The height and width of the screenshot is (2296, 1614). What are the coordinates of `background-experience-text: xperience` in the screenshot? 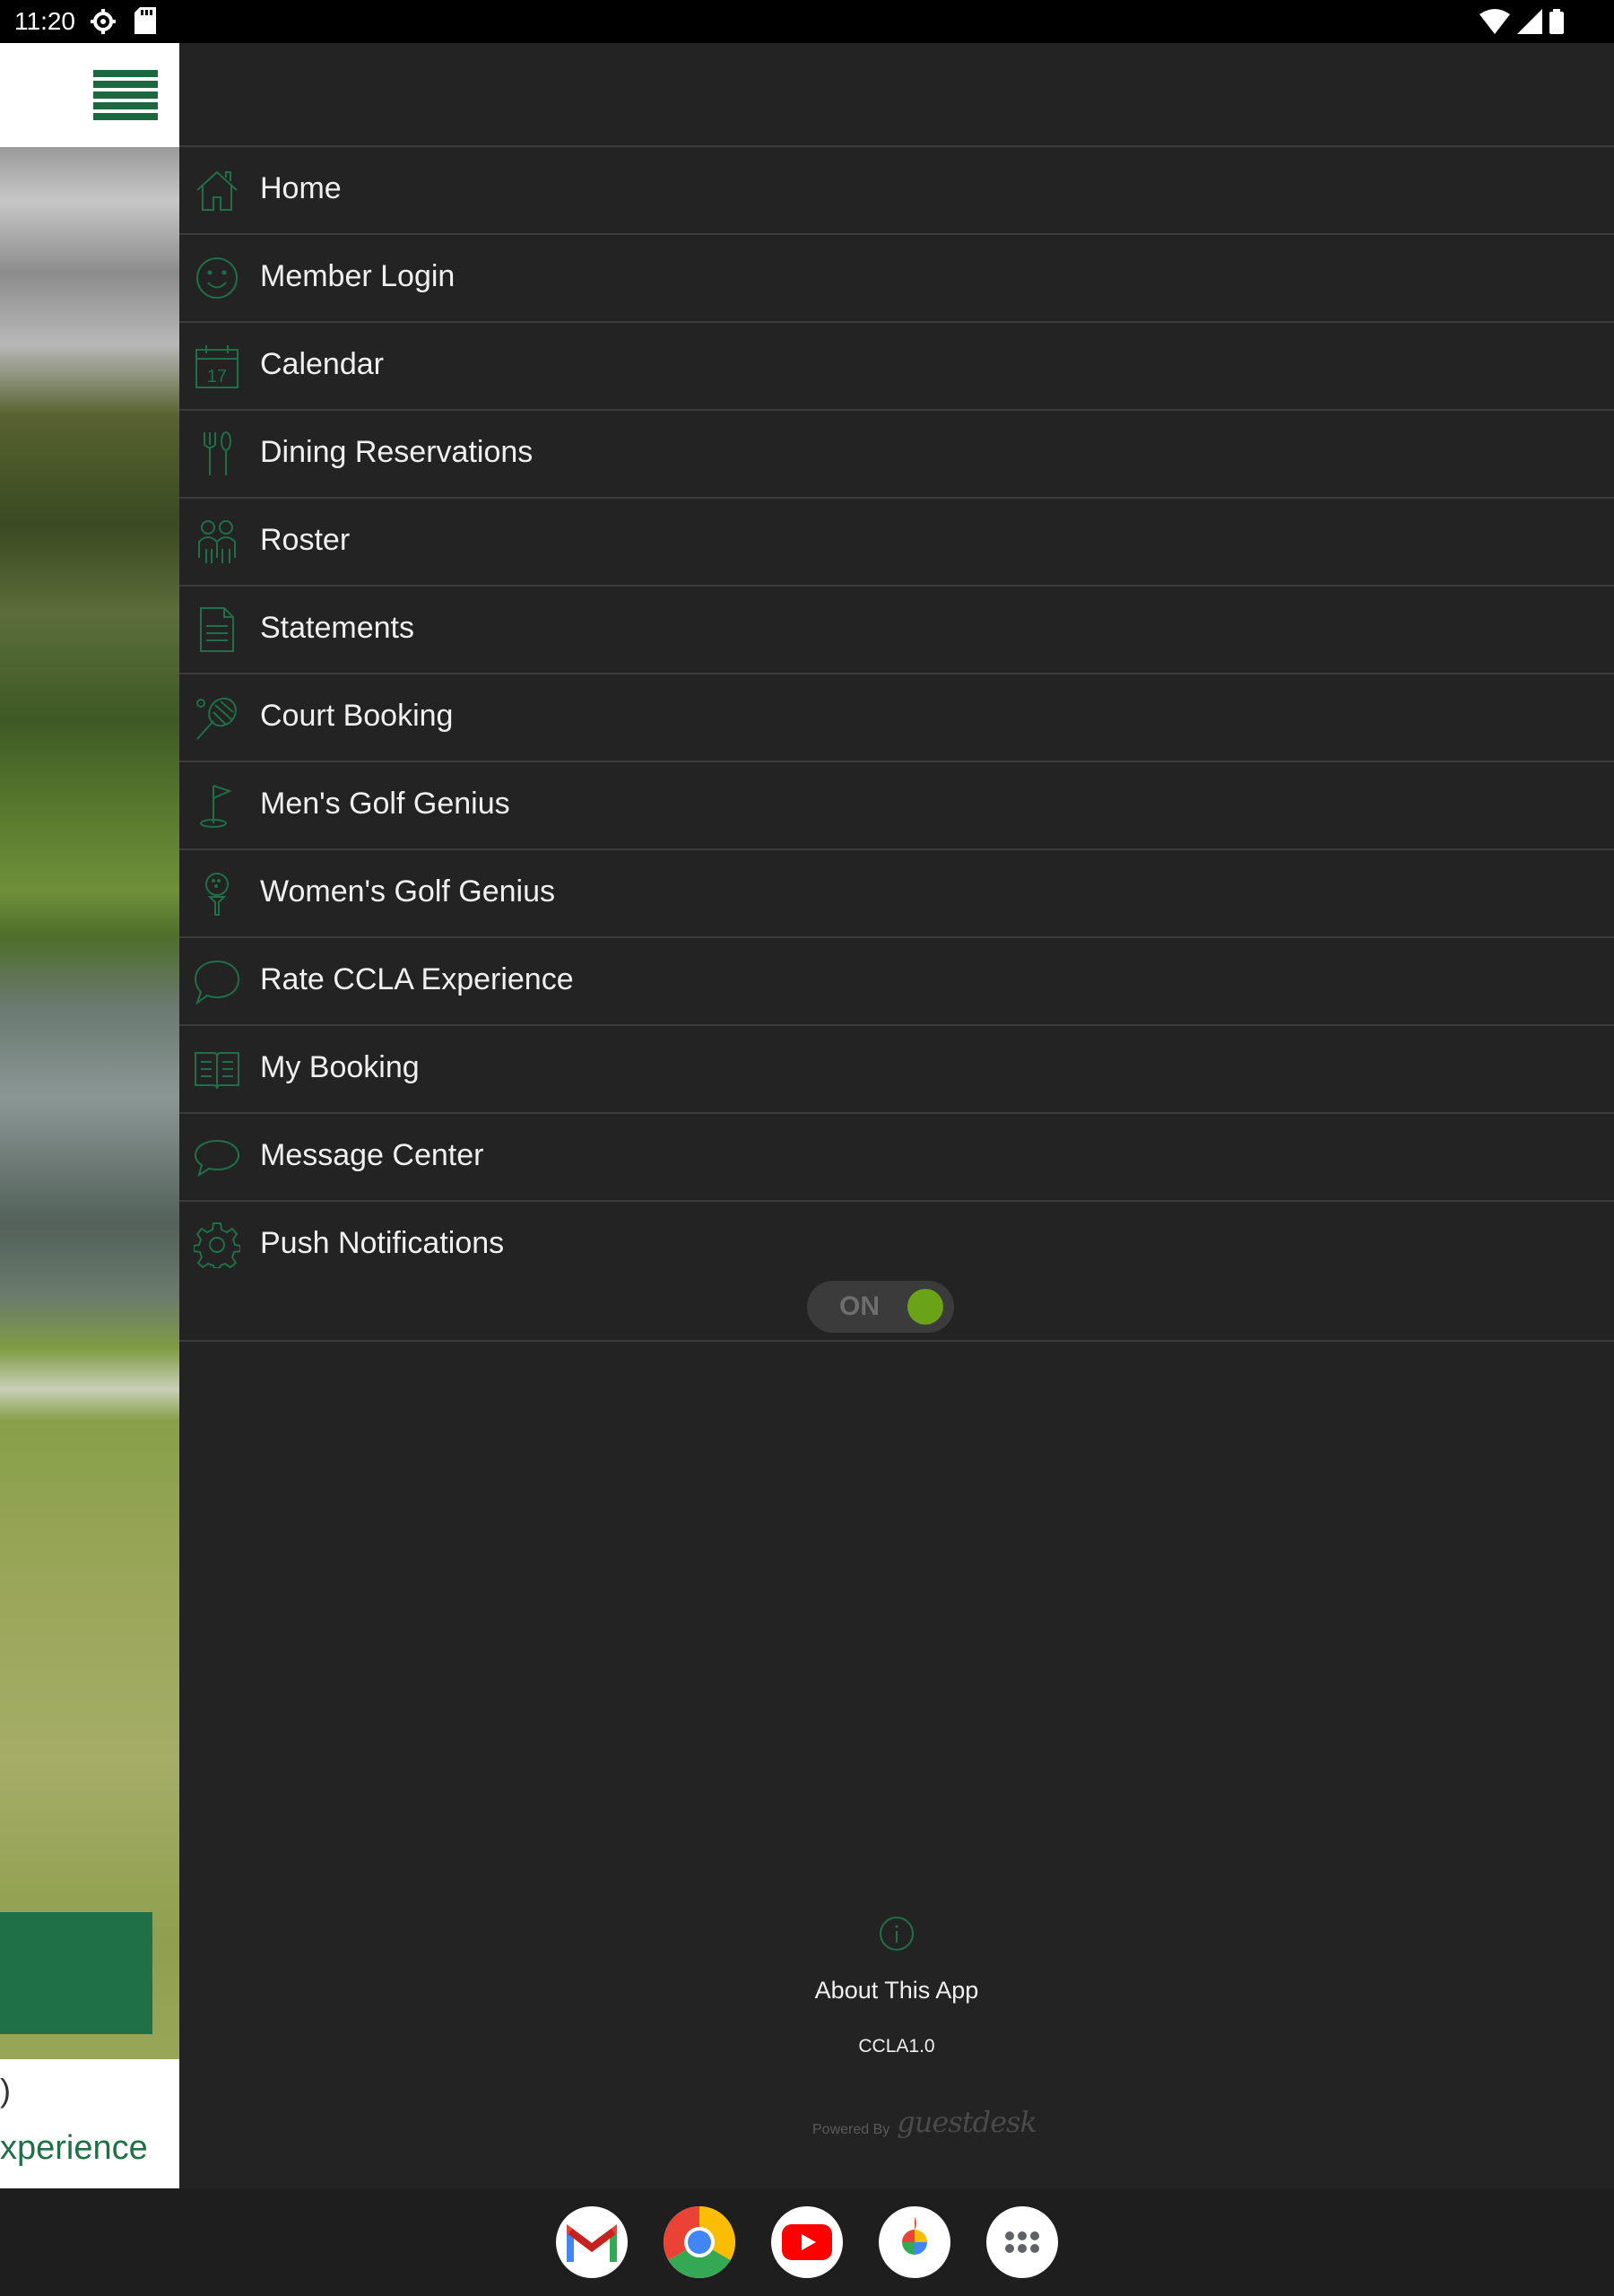 It's located at (74, 2148).